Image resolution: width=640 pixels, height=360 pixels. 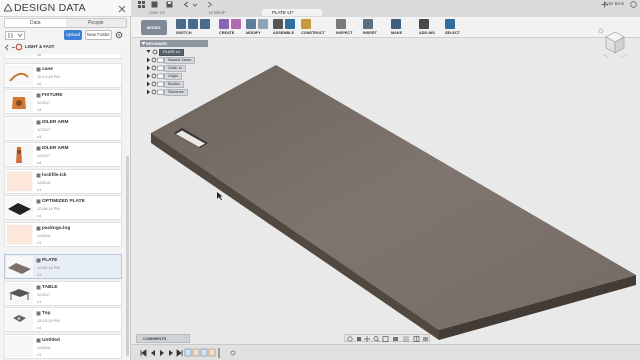 What do you see at coordinates (236, 24) in the screenshot?
I see `extrude-icon` at bounding box center [236, 24].